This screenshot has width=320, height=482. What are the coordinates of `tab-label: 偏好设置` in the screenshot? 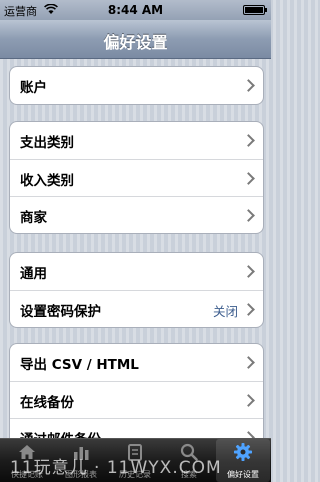 It's located at (243, 474).